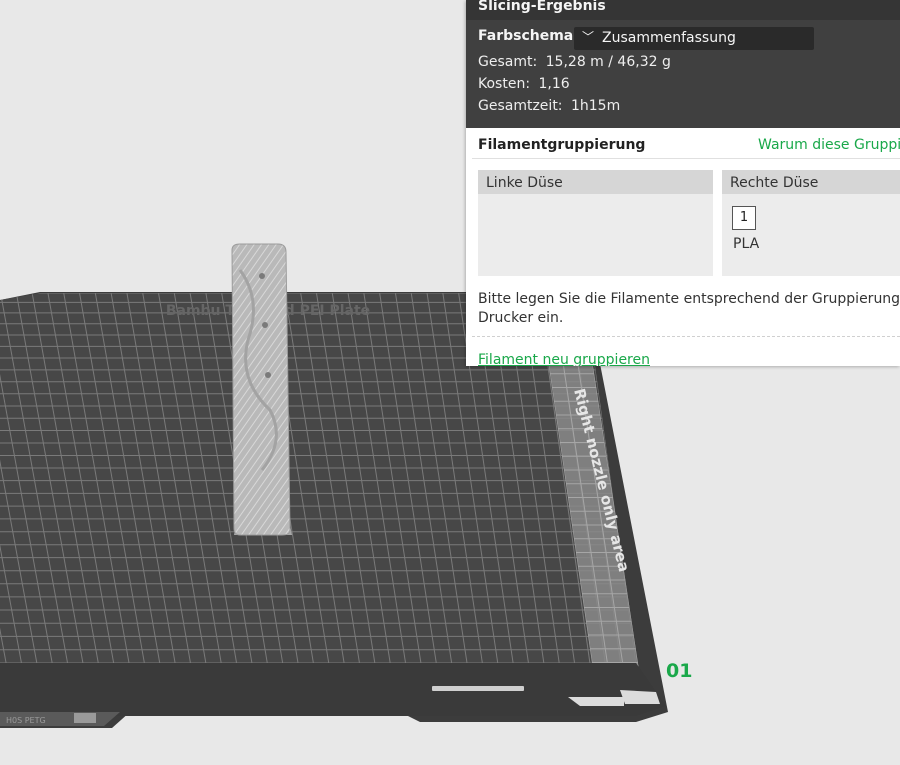  What do you see at coordinates (26, 720) in the screenshot?
I see `plate-corner-label: H0S PETG` at bounding box center [26, 720].